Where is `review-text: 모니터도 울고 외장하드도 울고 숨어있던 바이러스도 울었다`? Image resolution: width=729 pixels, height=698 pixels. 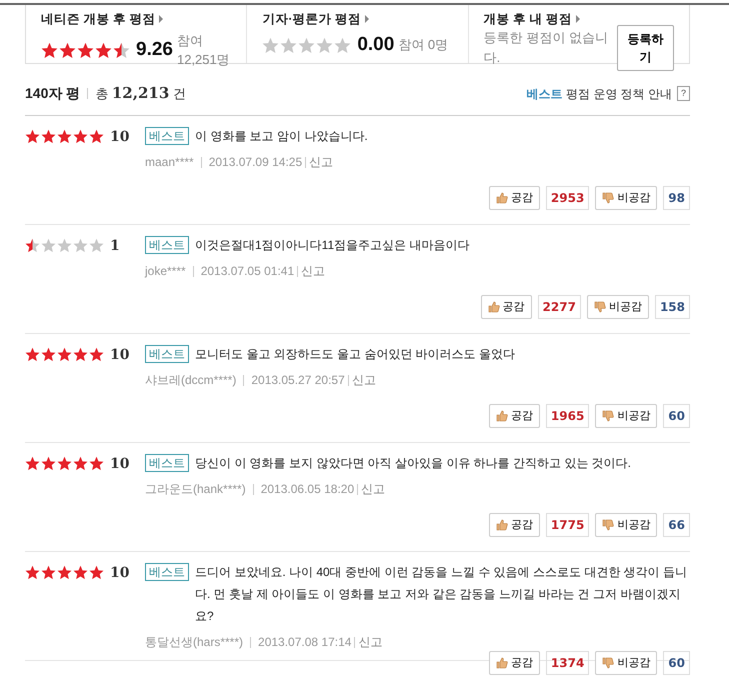
review-text: 모니터도 울고 외장하드도 울고 숨어있던 바이러스도 울었다 is located at coordinates (355, 354).